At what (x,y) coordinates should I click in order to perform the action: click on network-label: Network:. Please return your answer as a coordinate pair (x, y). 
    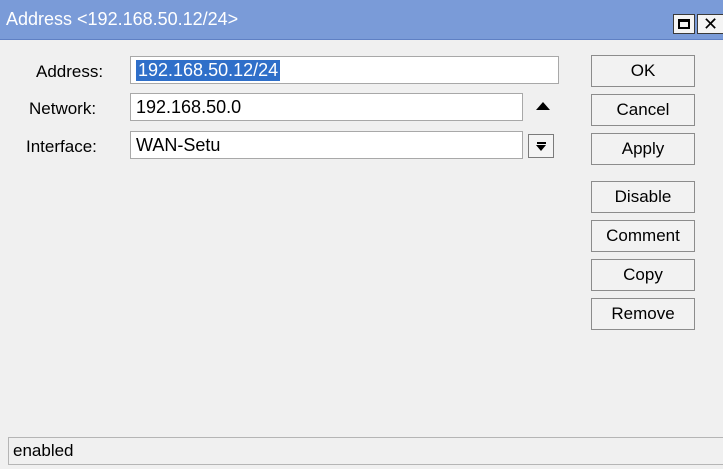
    Looking at the image, I should click on (63, 108).